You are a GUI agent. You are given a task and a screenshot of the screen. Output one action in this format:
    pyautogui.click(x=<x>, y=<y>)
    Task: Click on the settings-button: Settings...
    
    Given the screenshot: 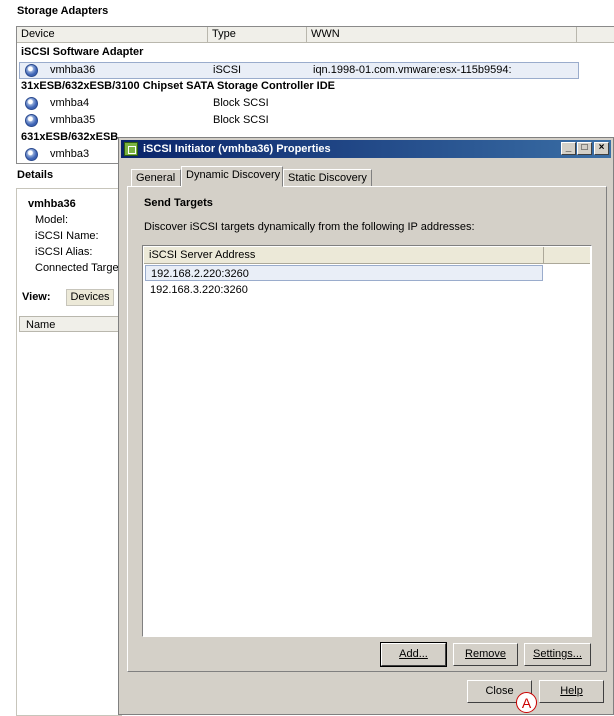 What is the action you would take?
    pyautogui.click(x=557, y=654)
    